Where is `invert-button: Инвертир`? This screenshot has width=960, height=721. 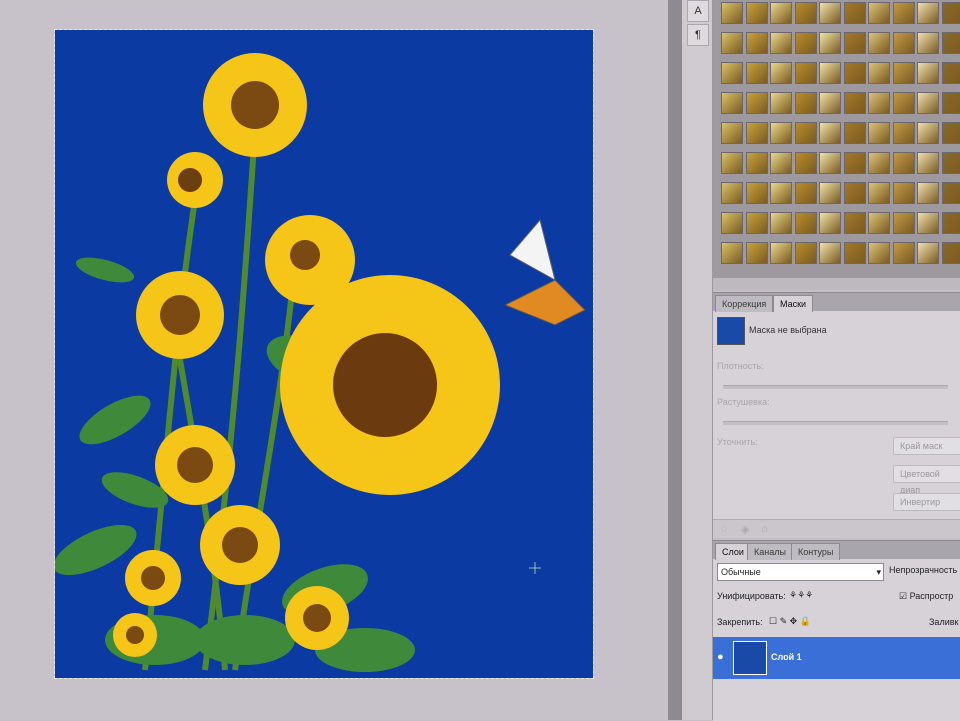 invert-button: Инвертир is located at coordinates (926, 502).